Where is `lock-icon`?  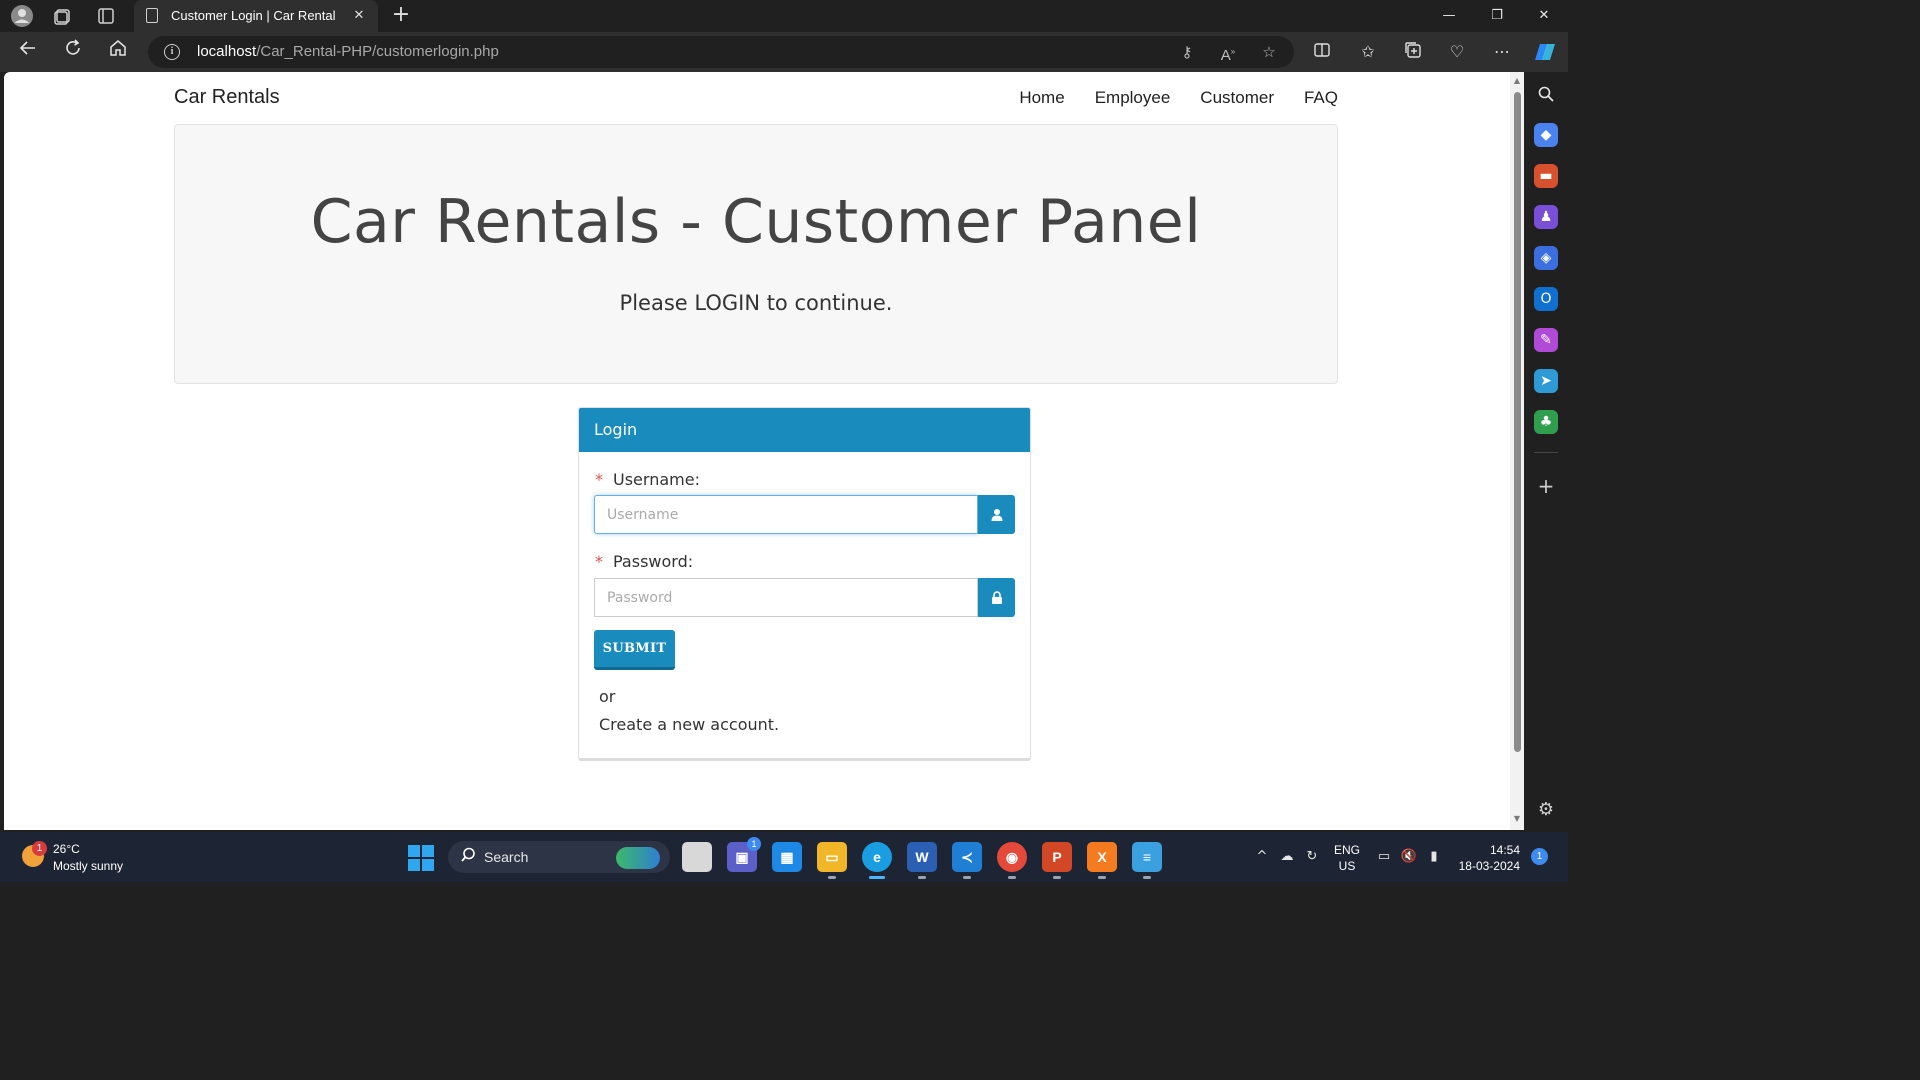
lock-icon is located at coordinates (996, 597).